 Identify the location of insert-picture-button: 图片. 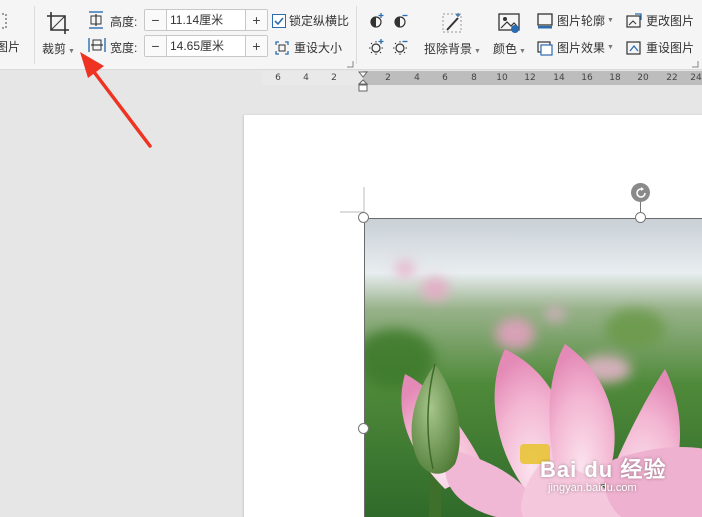
(10, 33).